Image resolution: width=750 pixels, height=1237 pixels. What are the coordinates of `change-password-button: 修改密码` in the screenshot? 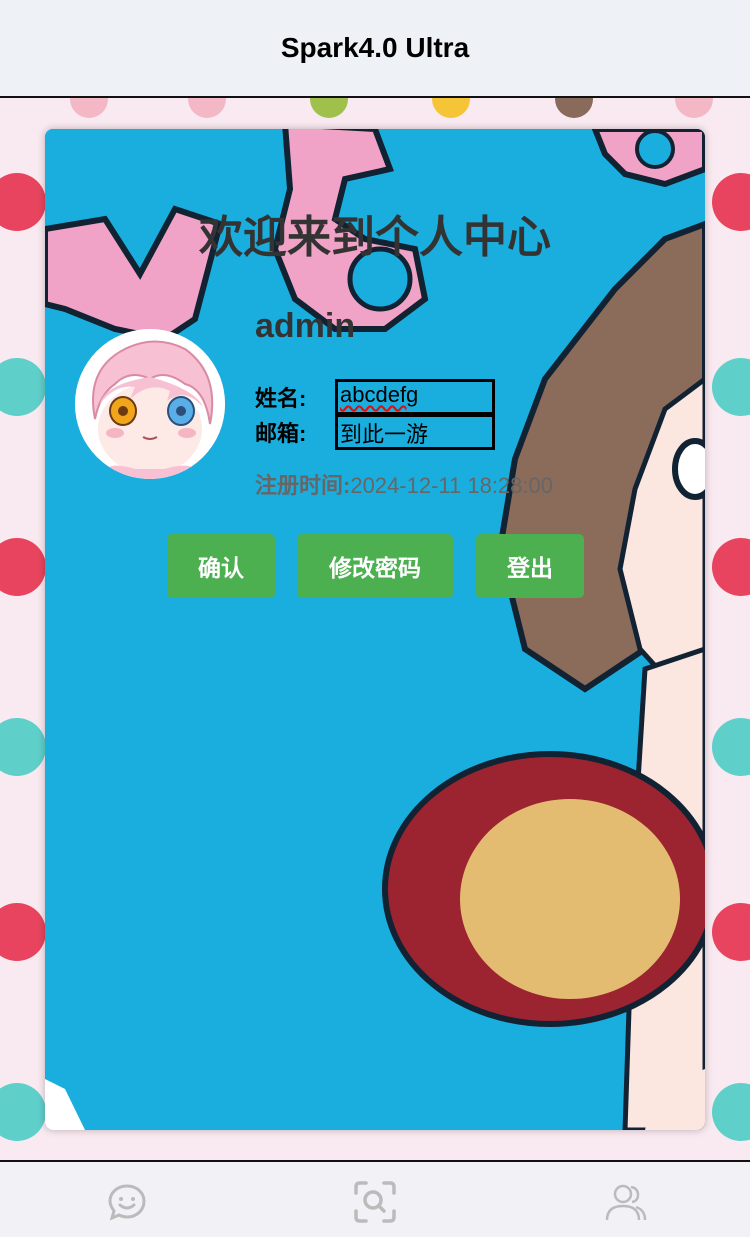 It's located at (375, 566).